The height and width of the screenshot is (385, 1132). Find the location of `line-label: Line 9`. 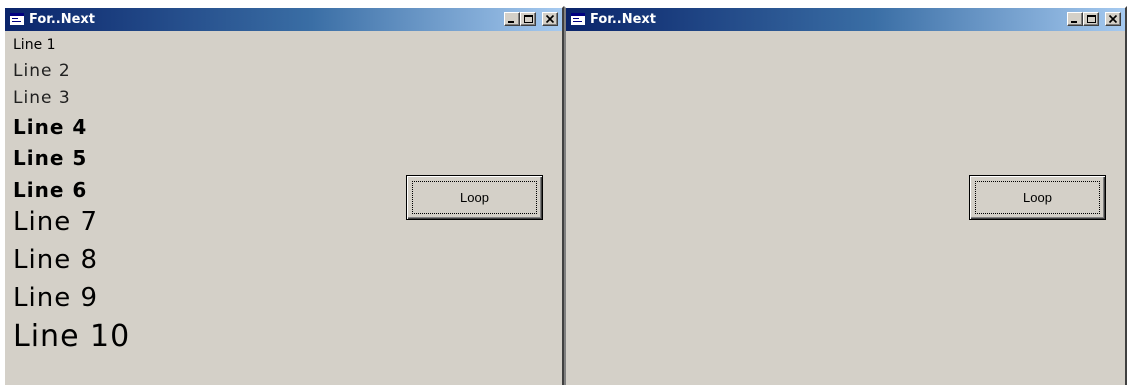

line-label: Line 9 is located at coordinates (55, 298).